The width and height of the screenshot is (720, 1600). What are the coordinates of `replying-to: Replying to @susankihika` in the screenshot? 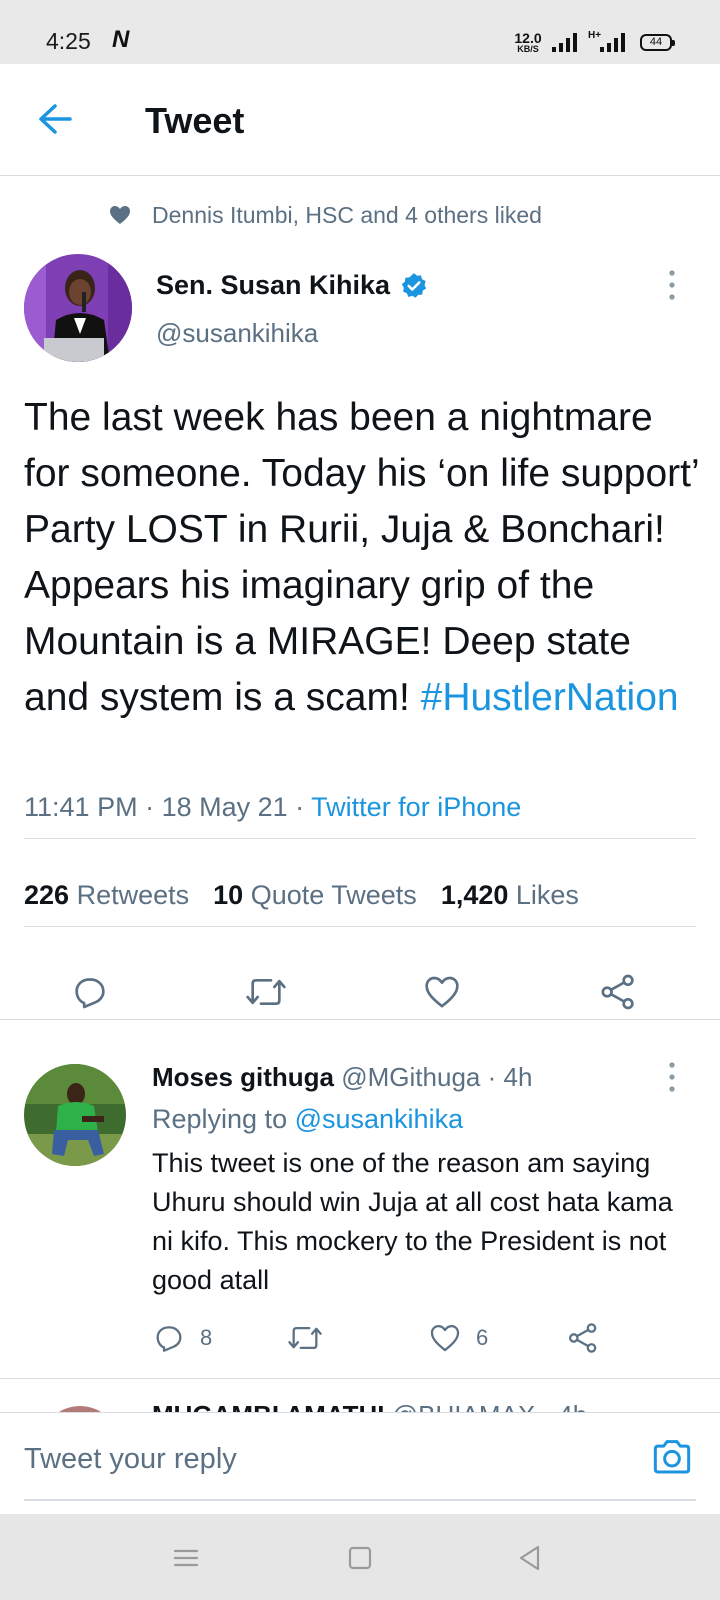 It's located at (307, 1119).